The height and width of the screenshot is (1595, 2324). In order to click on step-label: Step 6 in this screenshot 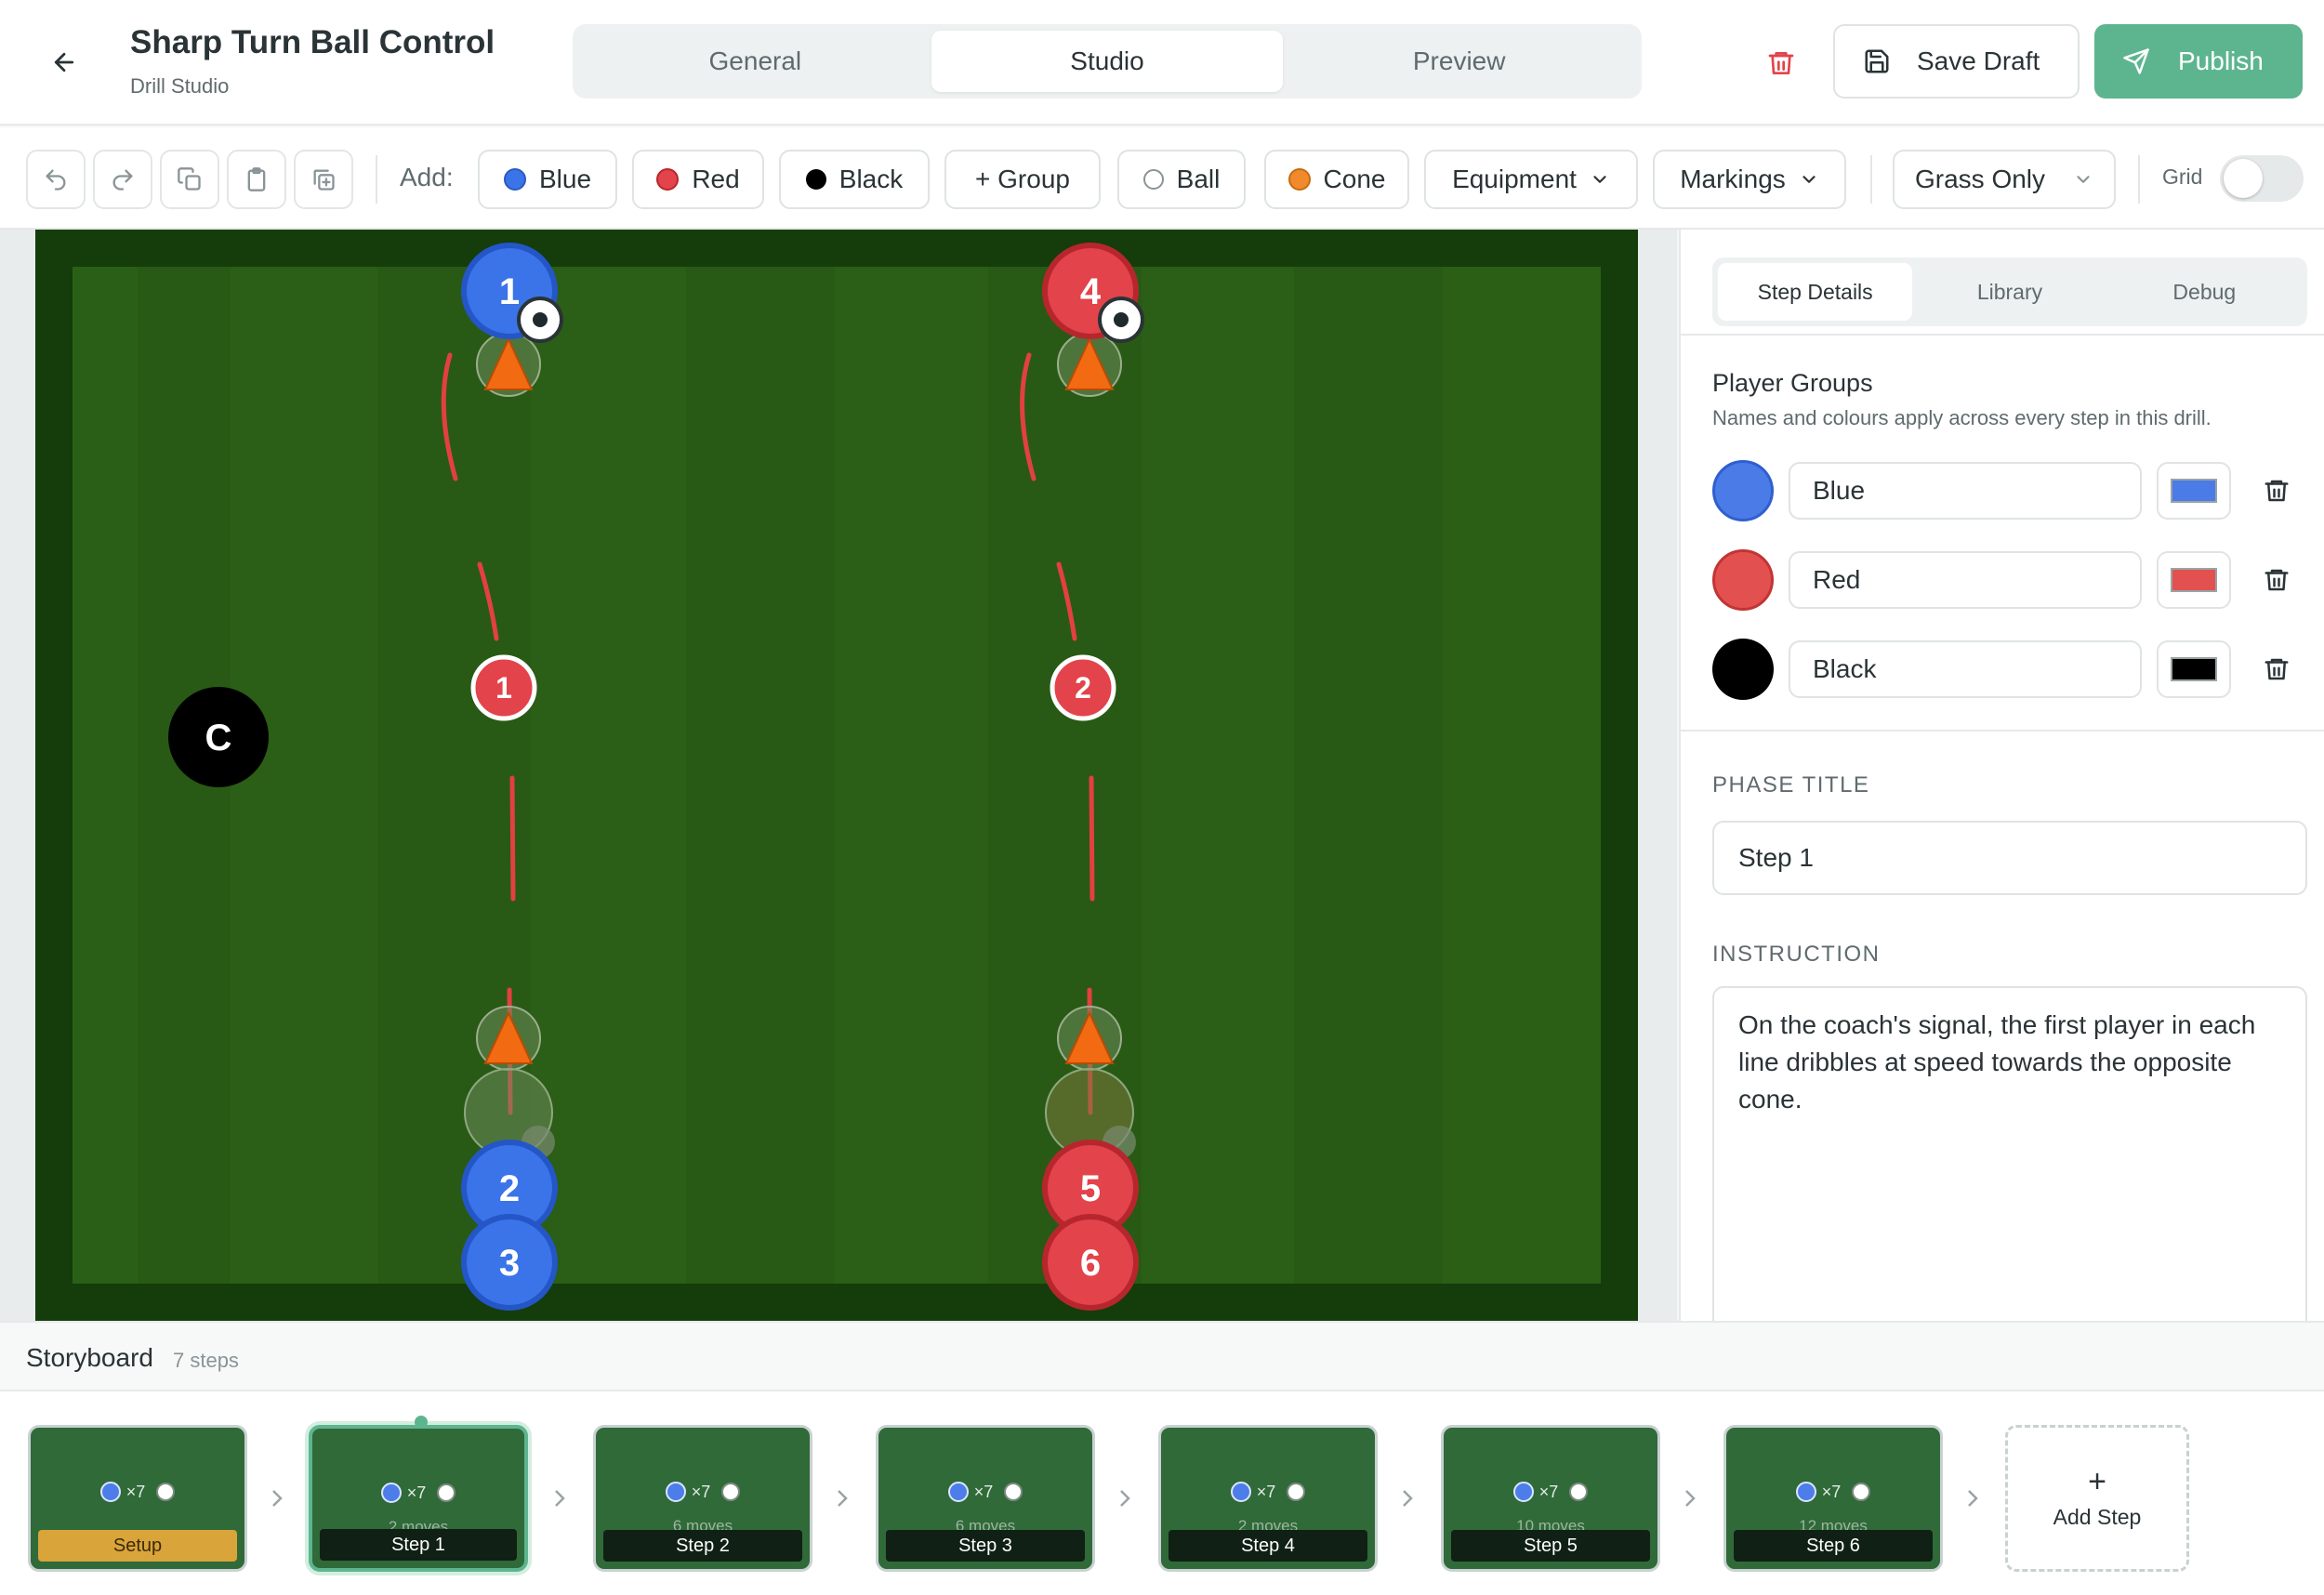, I will do `click(1833, 1546)`.